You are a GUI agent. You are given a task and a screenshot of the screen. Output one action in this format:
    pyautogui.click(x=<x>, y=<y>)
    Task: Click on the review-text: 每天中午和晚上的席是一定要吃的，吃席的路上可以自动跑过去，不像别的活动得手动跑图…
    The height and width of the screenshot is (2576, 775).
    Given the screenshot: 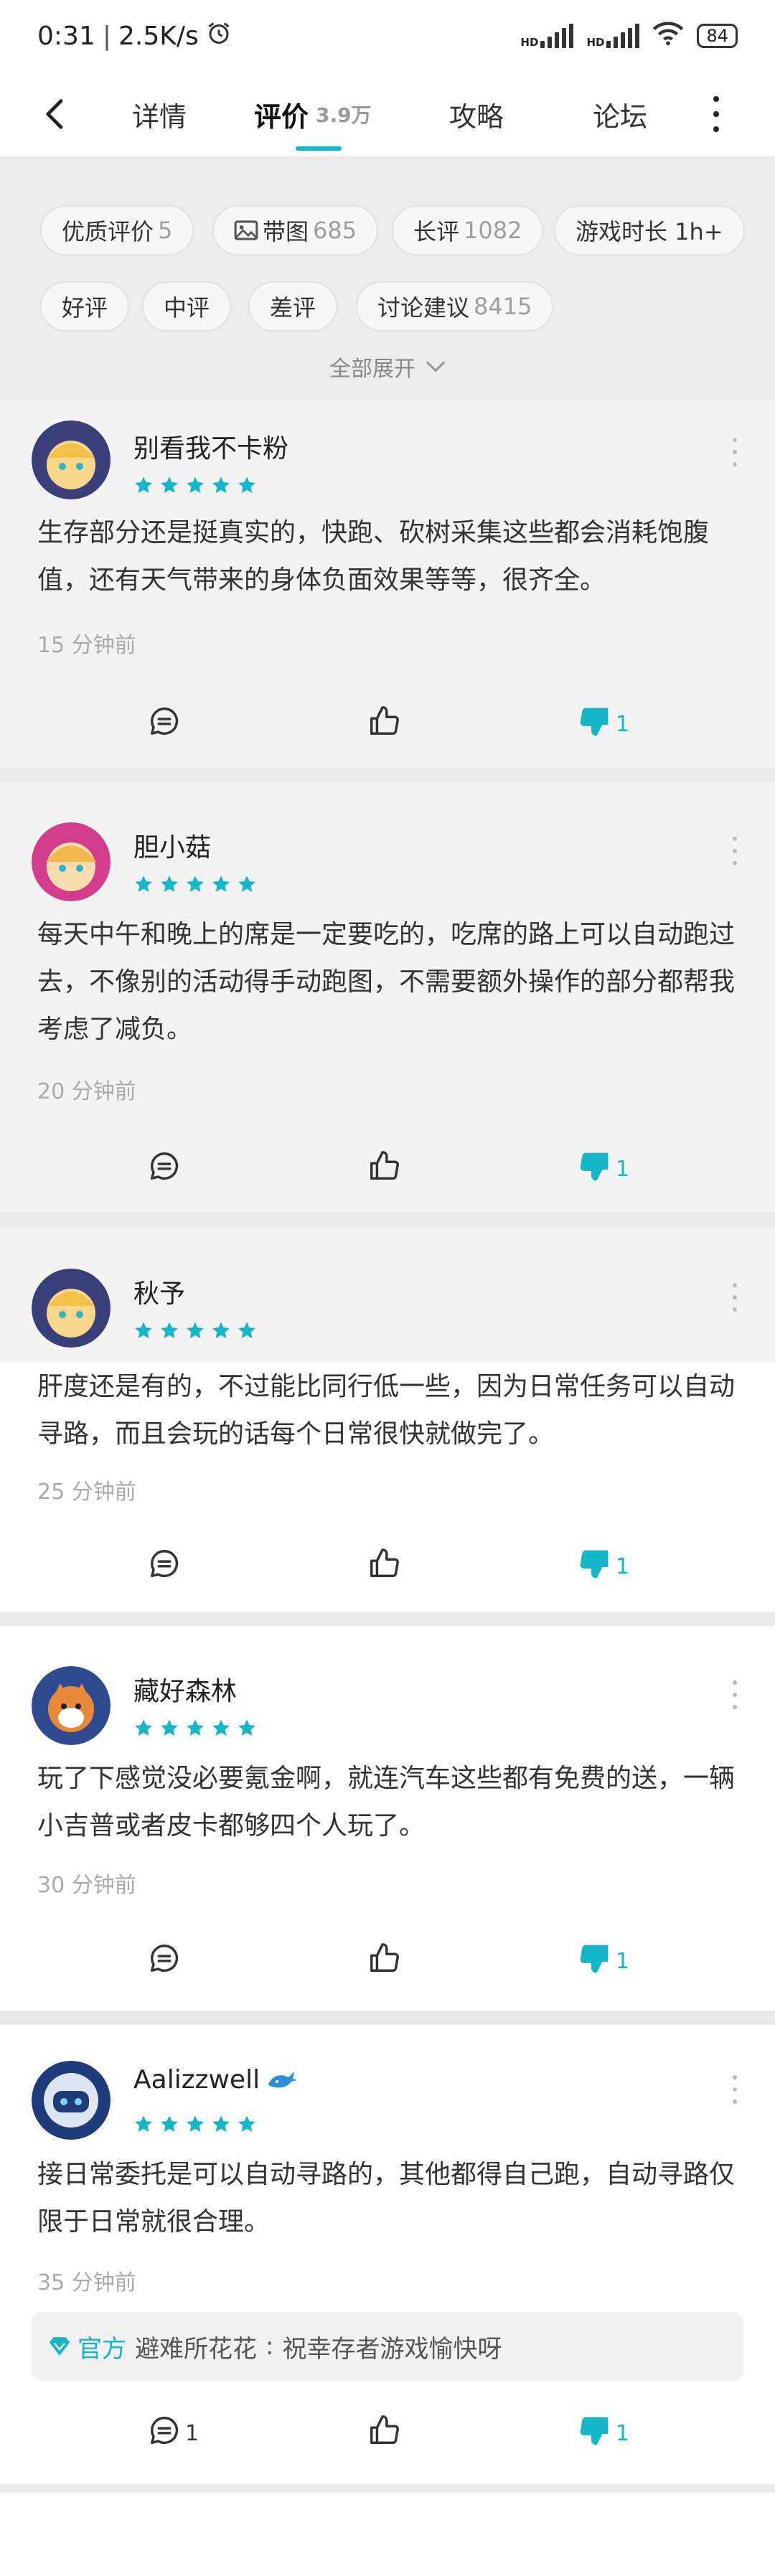 What is the action you would take?
    pyautogui.click(x=386, y=982)
    